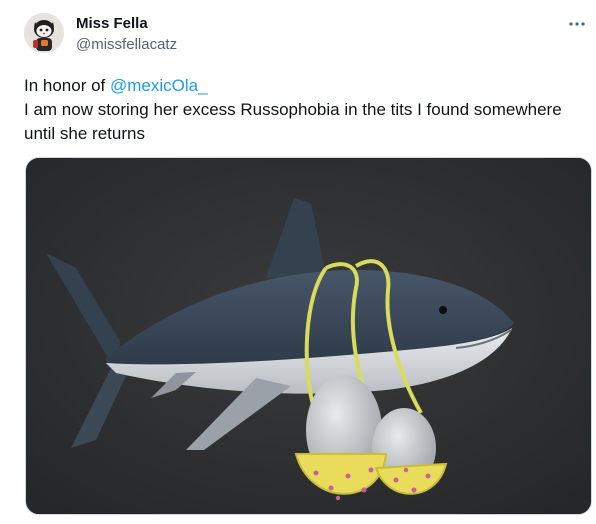 The image size is (596, 524). What do you see at coordinates (159, 85) in the screenshot?
I see `mention-link: @mexicOla_` at bounding box center [159, 85].